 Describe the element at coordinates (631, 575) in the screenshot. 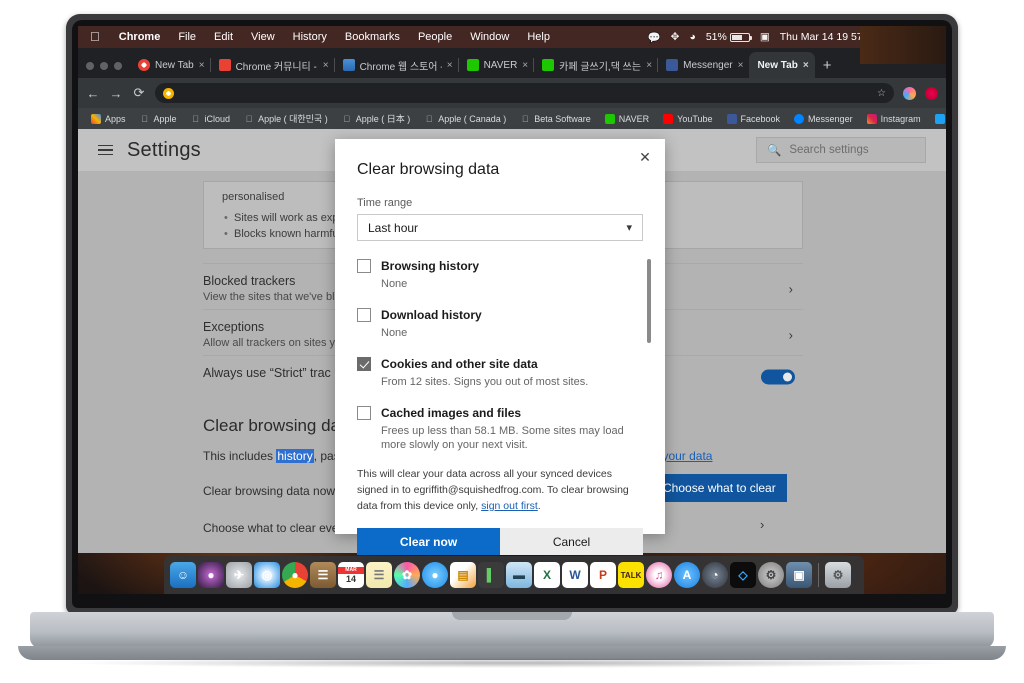

I see `dock-item-kakaotalk: TALK` at that location.